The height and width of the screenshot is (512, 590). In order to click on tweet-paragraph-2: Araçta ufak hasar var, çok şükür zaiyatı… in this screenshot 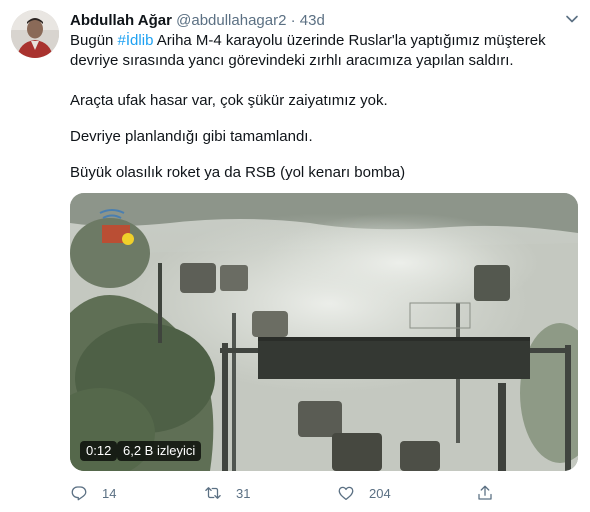, I will do `click(229, 100)`.